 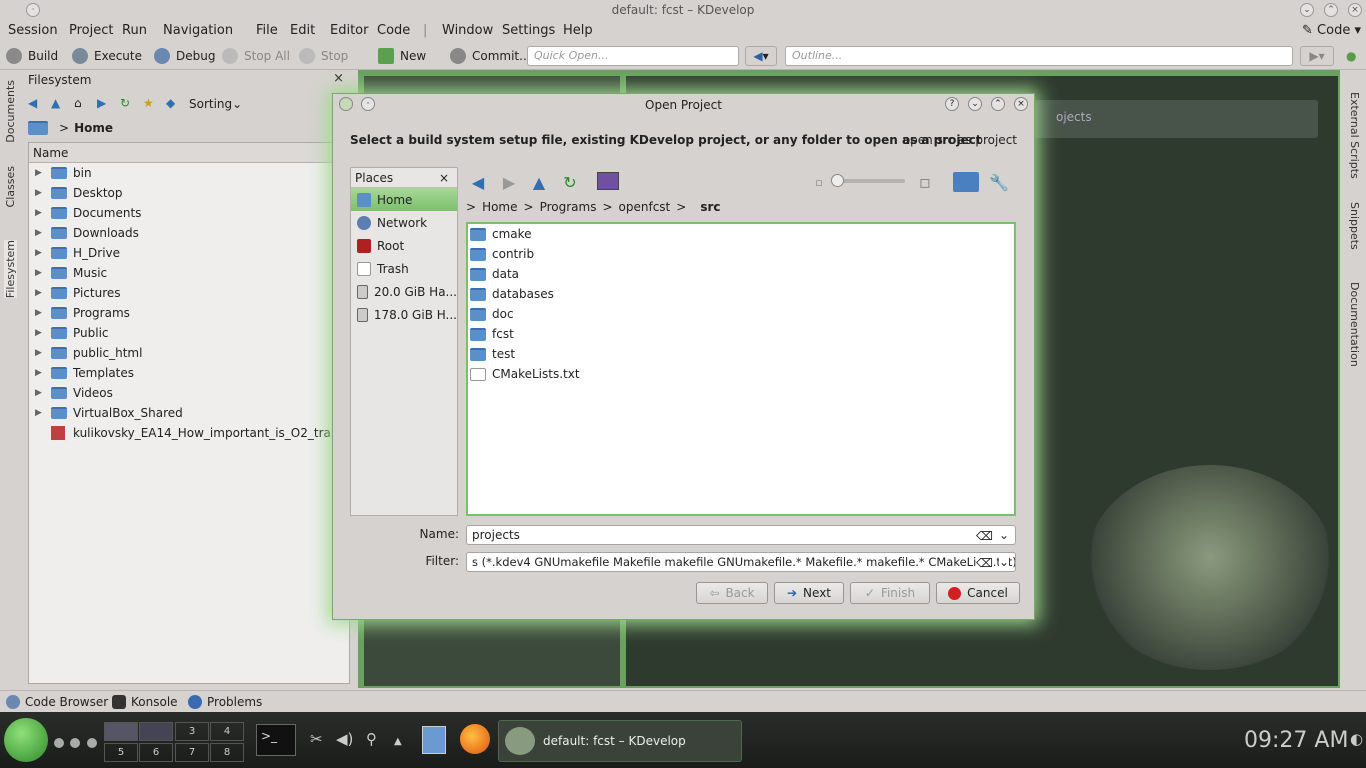 What do you see at coordinates (975, 104) in the screenshot?
I see `dialog-minimize-icon: ⌄` at bounding box center [975, 104].